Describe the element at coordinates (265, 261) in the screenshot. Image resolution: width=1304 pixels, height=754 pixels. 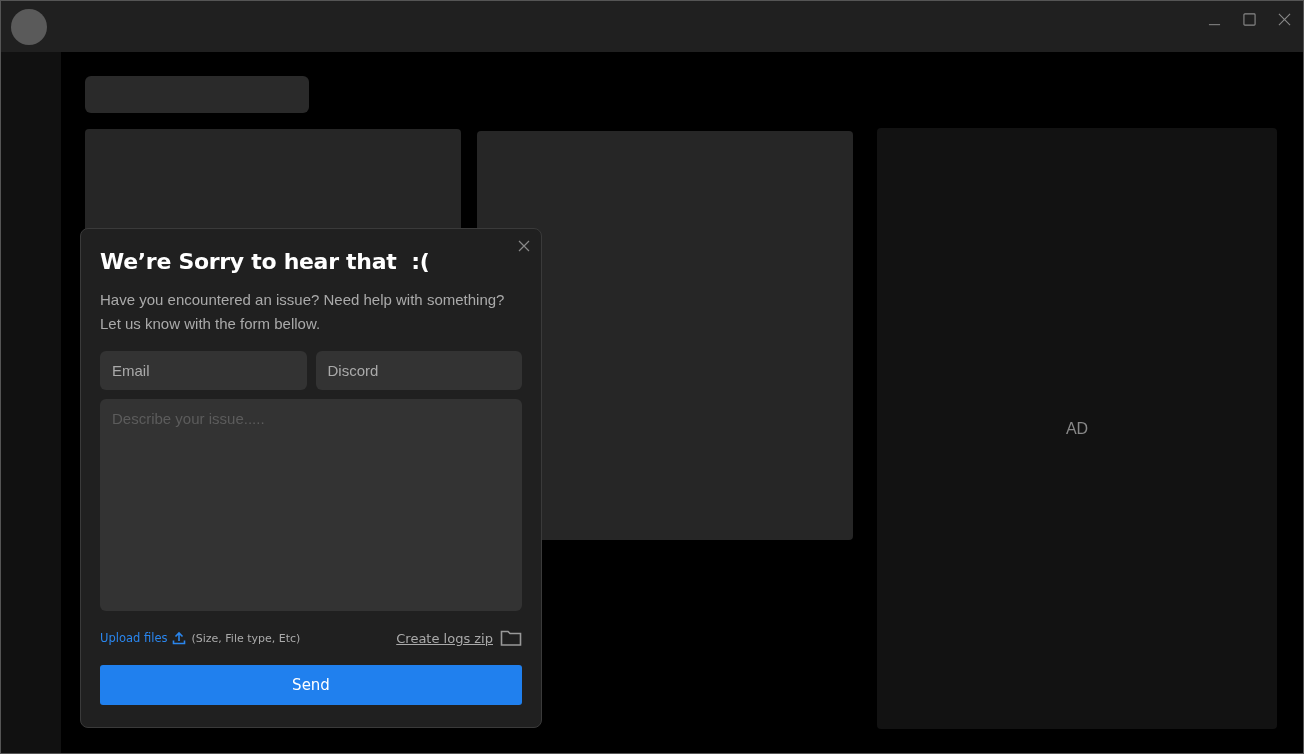
I see `dialog-title: We’re Sorry to hear that :(` at that location.